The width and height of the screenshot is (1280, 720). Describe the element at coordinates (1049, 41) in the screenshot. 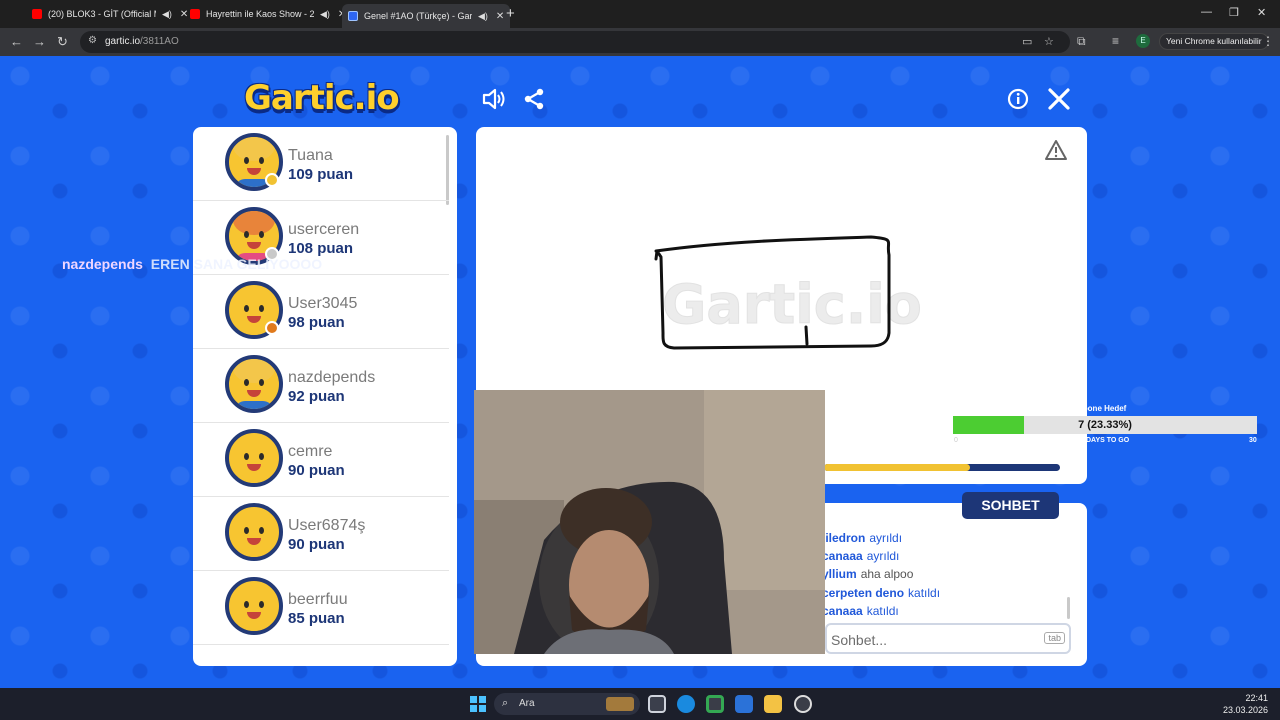

I see `bookmark-star-icon: ☆` at that location.